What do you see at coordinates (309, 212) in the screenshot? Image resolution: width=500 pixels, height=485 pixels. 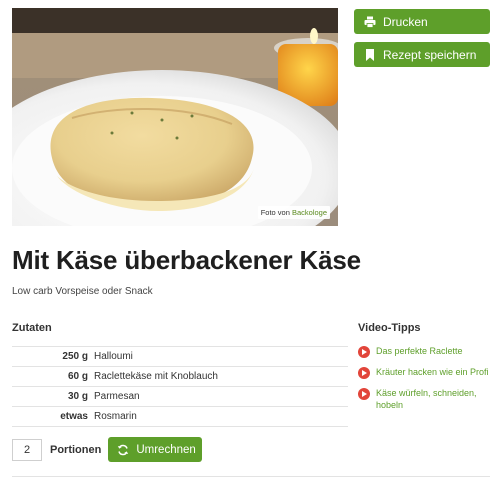 I see `photo-credit-source-link: Backologe` at bounding box center [309, 212].